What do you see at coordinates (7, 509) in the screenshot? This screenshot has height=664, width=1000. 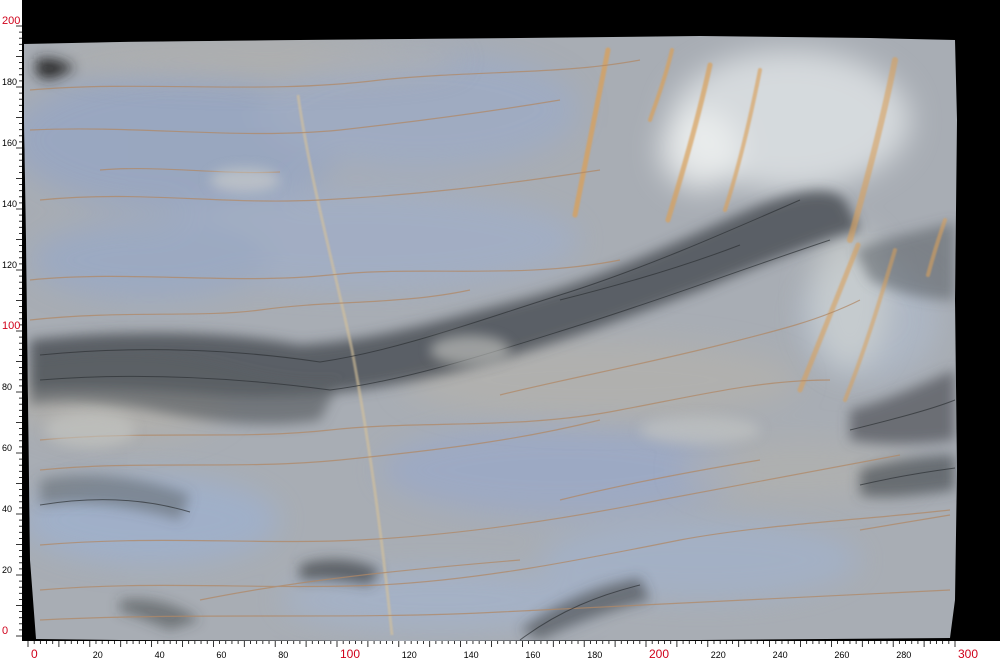 I see `y-ruler-label: 40` at bounding box center [7, 509].